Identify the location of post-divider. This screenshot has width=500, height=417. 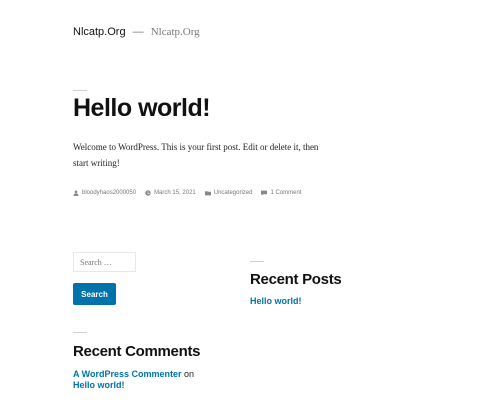
(80, 90).